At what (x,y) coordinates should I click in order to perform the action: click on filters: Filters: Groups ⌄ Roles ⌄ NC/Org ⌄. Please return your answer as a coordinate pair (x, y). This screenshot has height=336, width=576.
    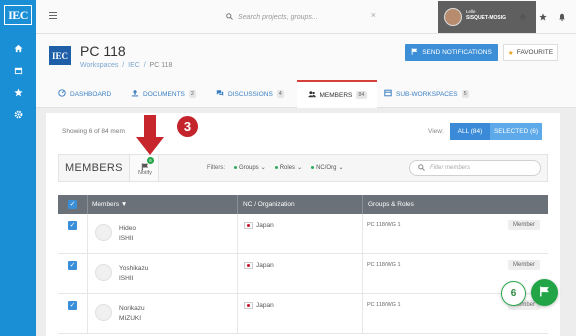
    Looking at the image, I should click on (275, 168).